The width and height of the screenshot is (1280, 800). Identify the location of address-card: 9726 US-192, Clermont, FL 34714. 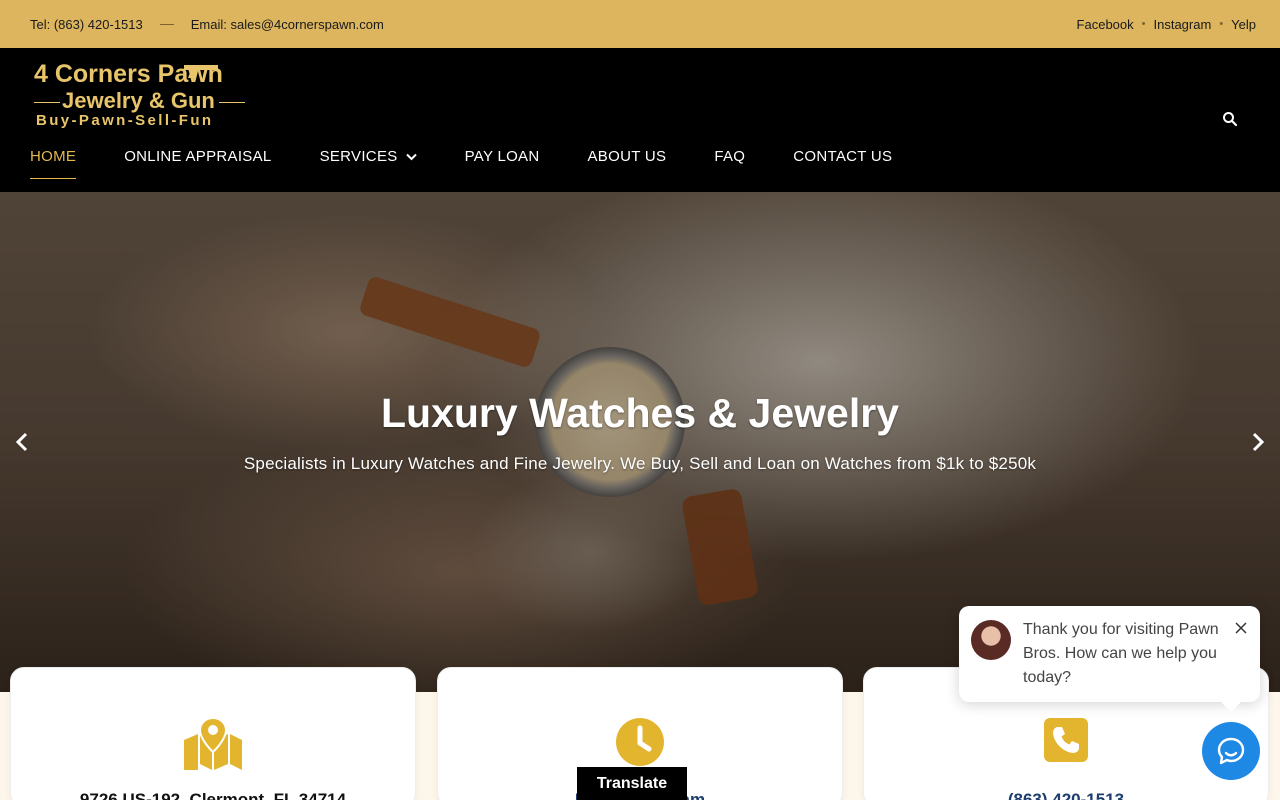
(213, 733).